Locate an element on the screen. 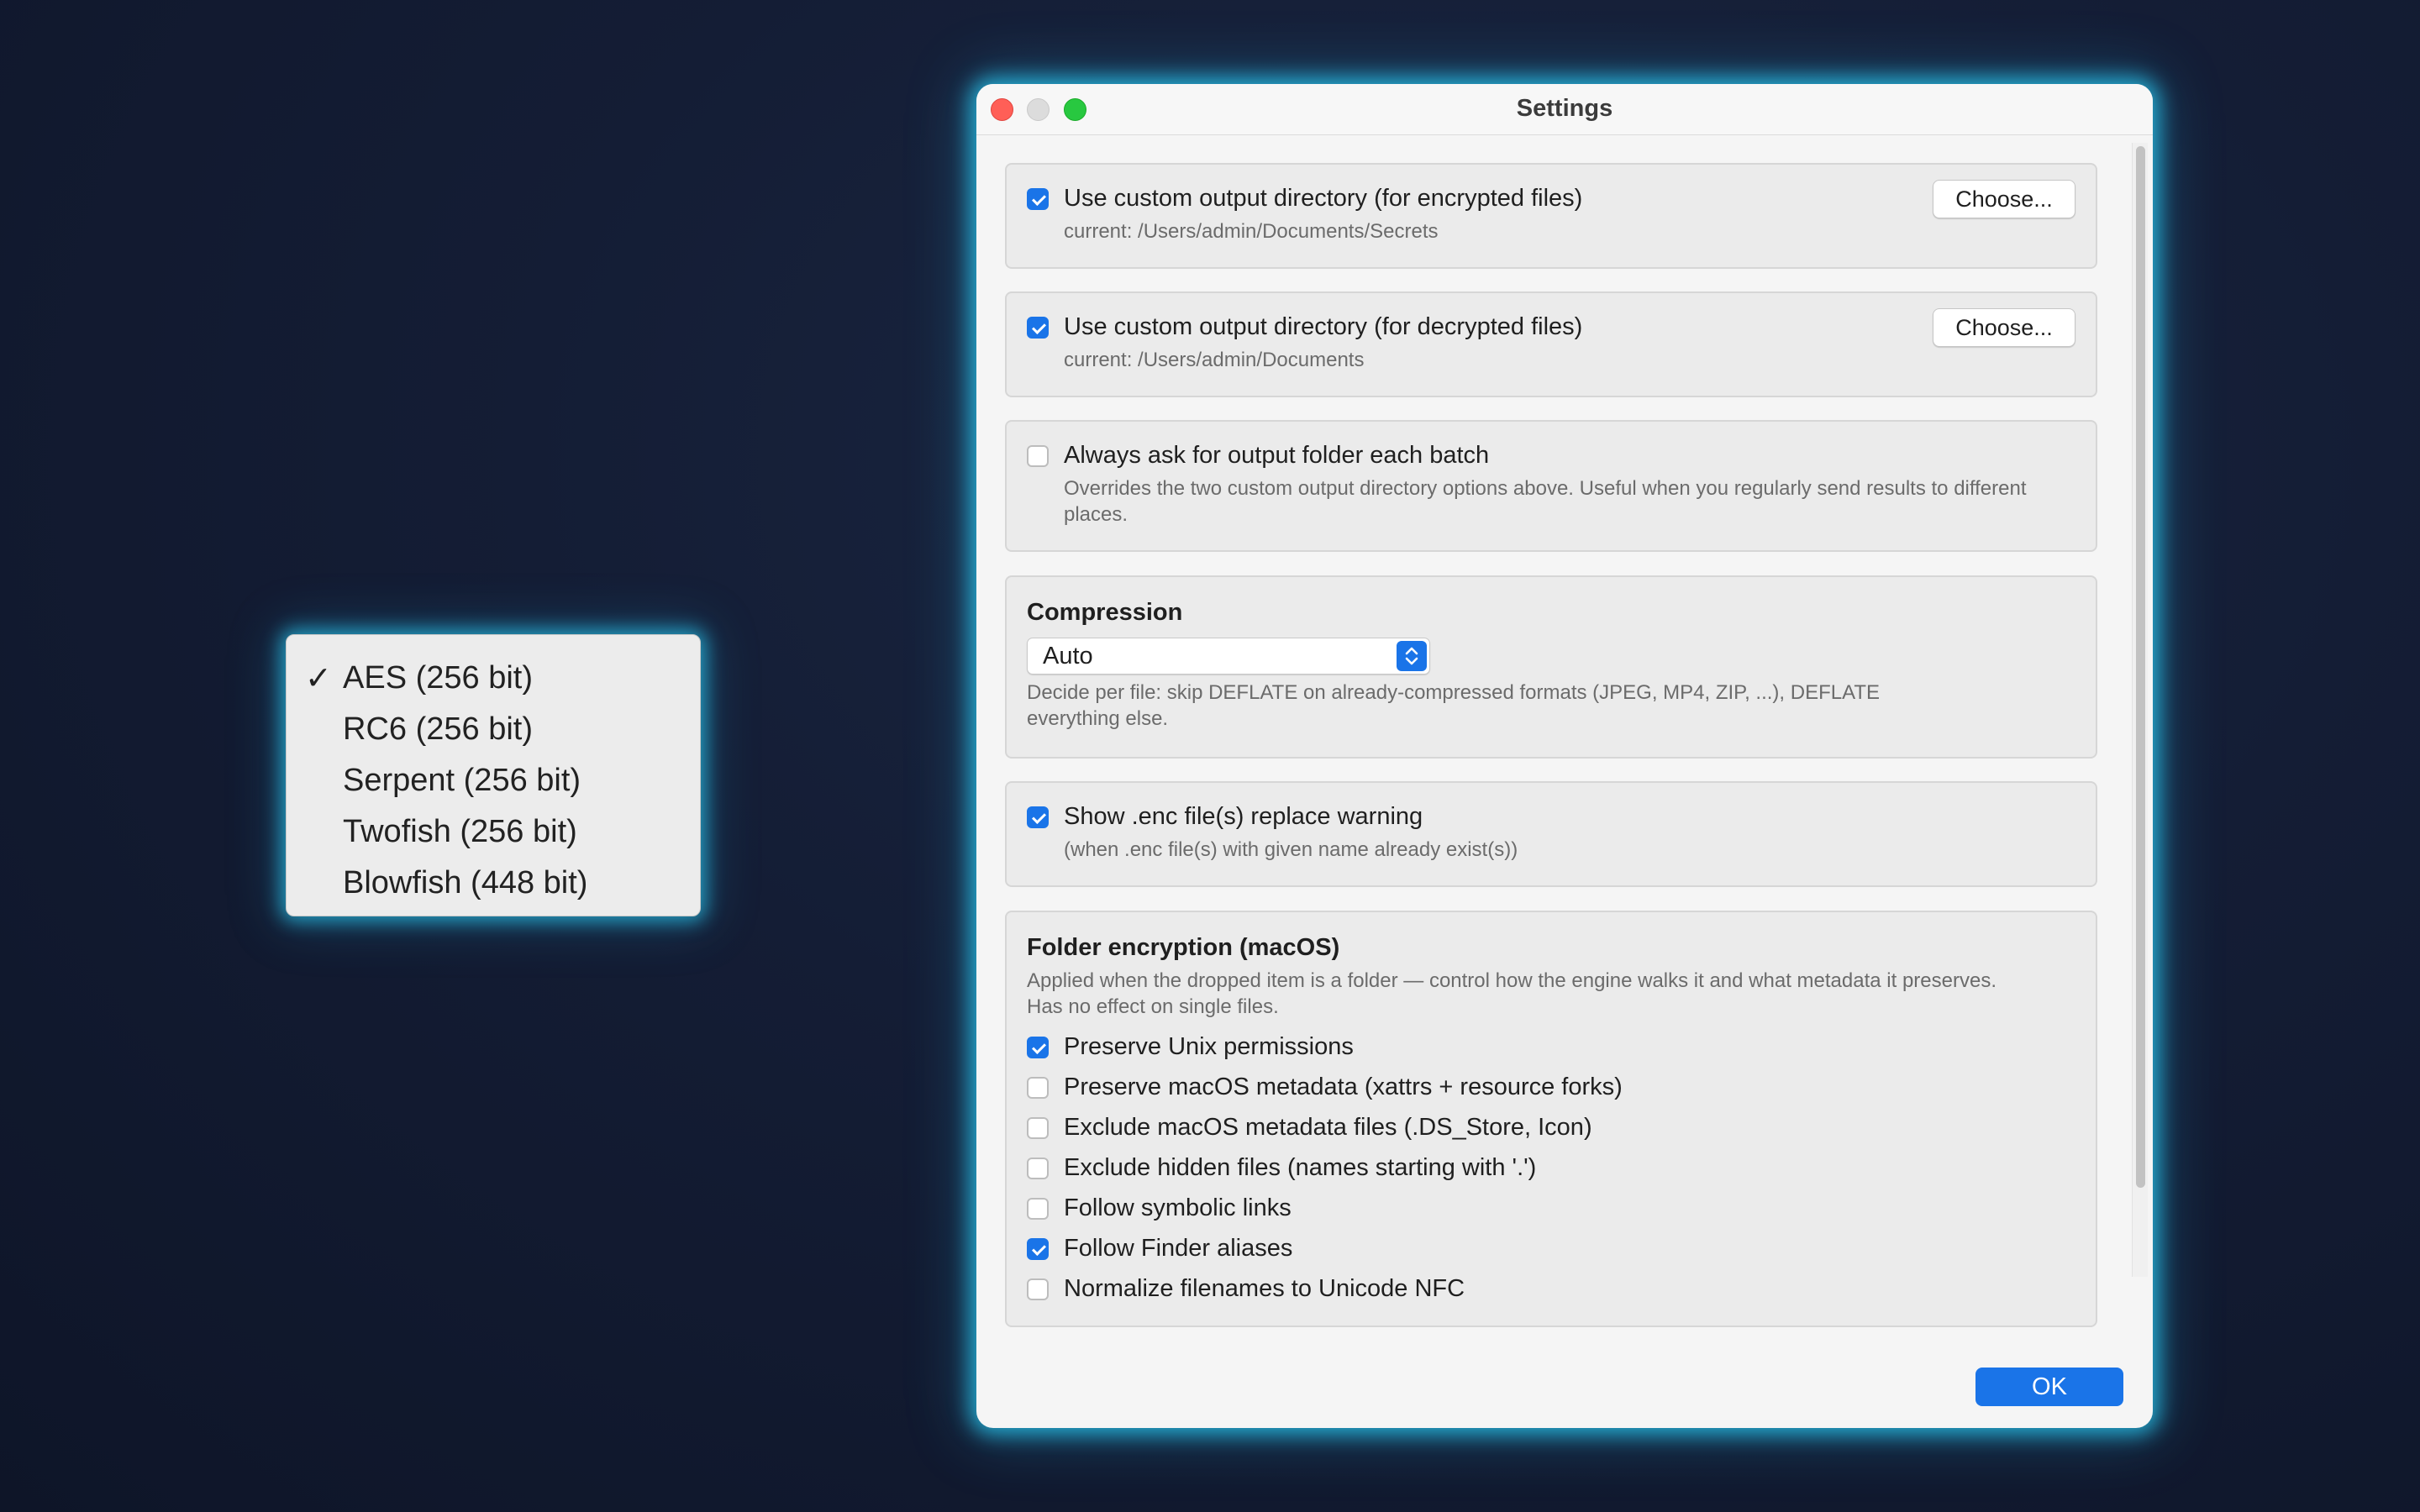  menu-item-label: Serpent (256 bit) is located at coordinates (462, 780).